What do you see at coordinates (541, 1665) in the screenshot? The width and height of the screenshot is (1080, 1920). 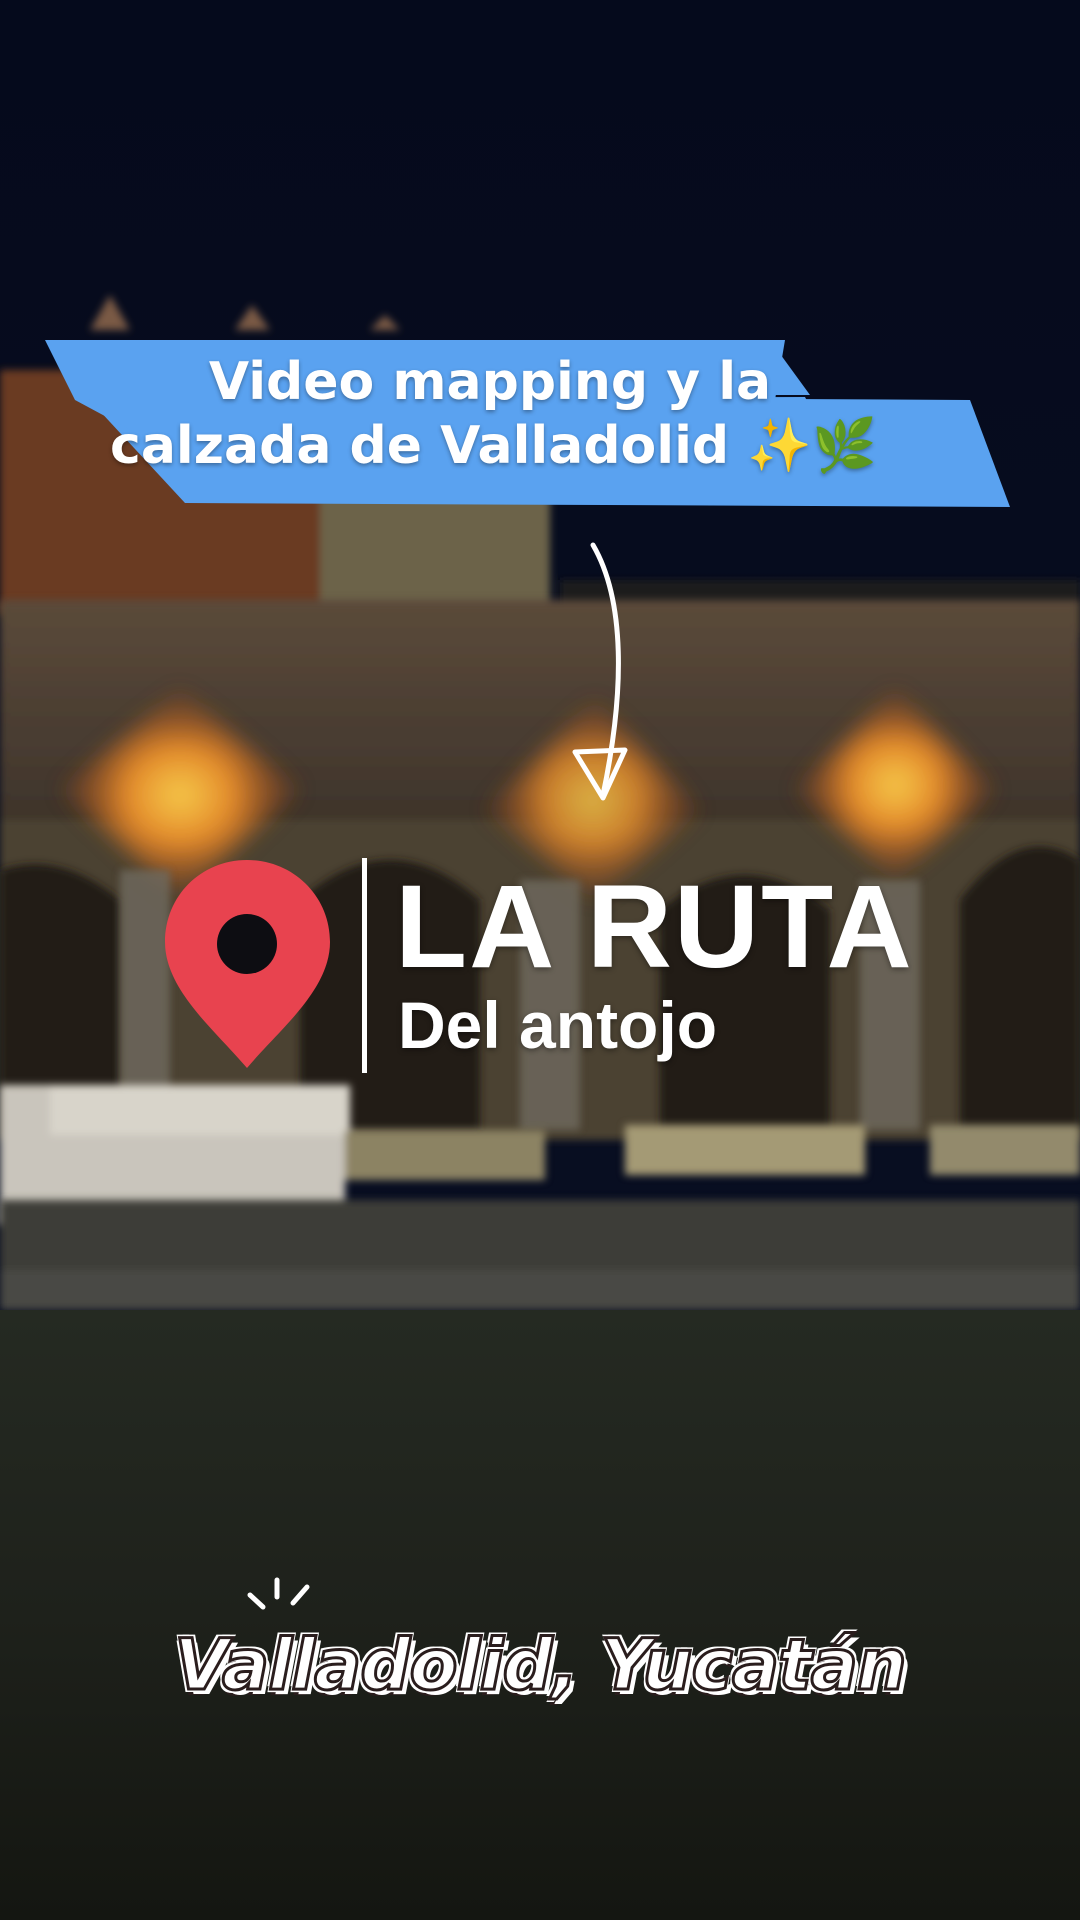 I see `location-caption: Valladolid, Yucatán` at bounding box center [541, 1665].